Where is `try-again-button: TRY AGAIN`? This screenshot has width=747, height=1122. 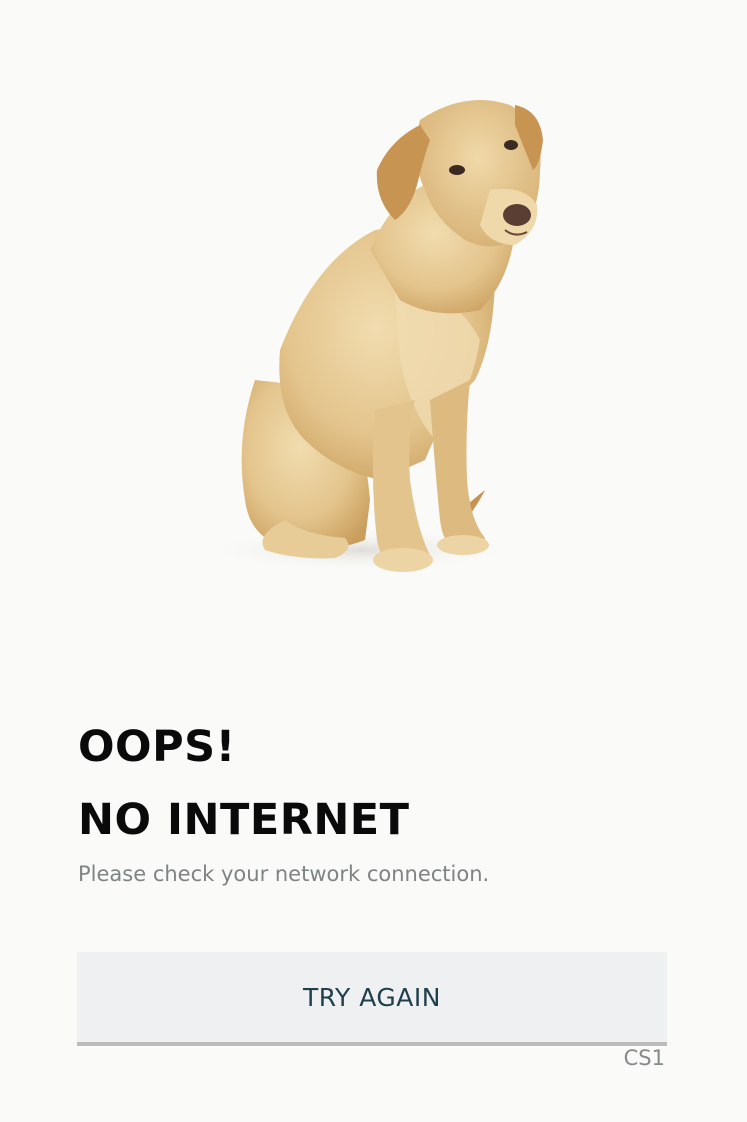 try-again-button: TRY AGAIN is located at coordinates (372, 999).